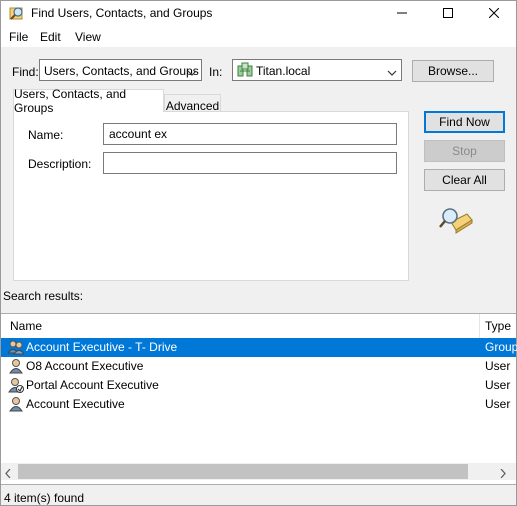  What do you see at coordinates (102, 347) in the screenshot?
I see `result-name: Account Executive - T- Drive` at bounding box center [102, 347].